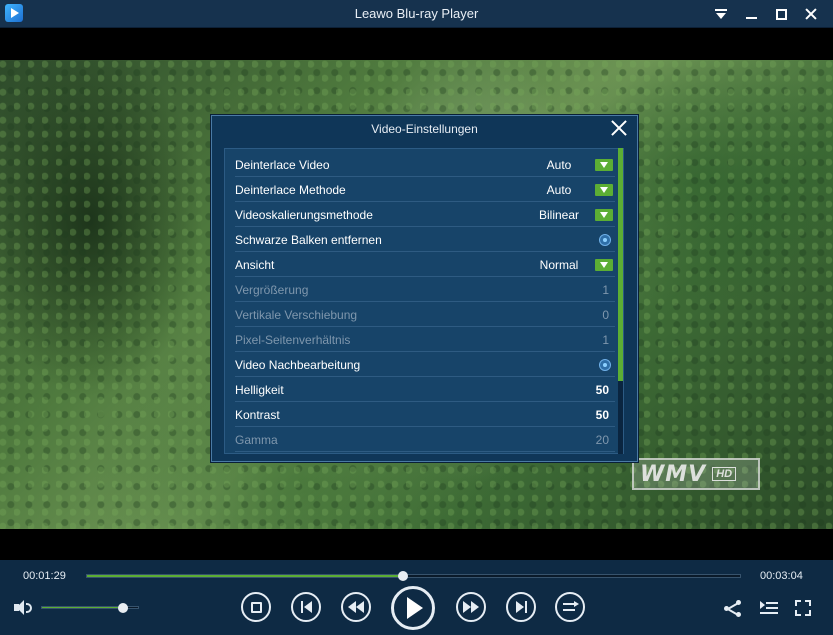 The width and height of the screenshot is (833, 635). I want to click on setting-label: Pixel-Seitenverhältnis, so click(293, 339).